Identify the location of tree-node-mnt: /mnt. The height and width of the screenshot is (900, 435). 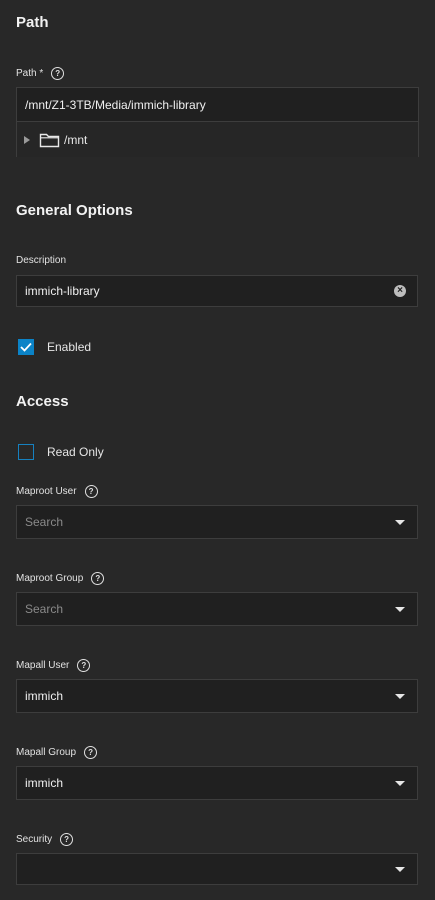
(217, 139).